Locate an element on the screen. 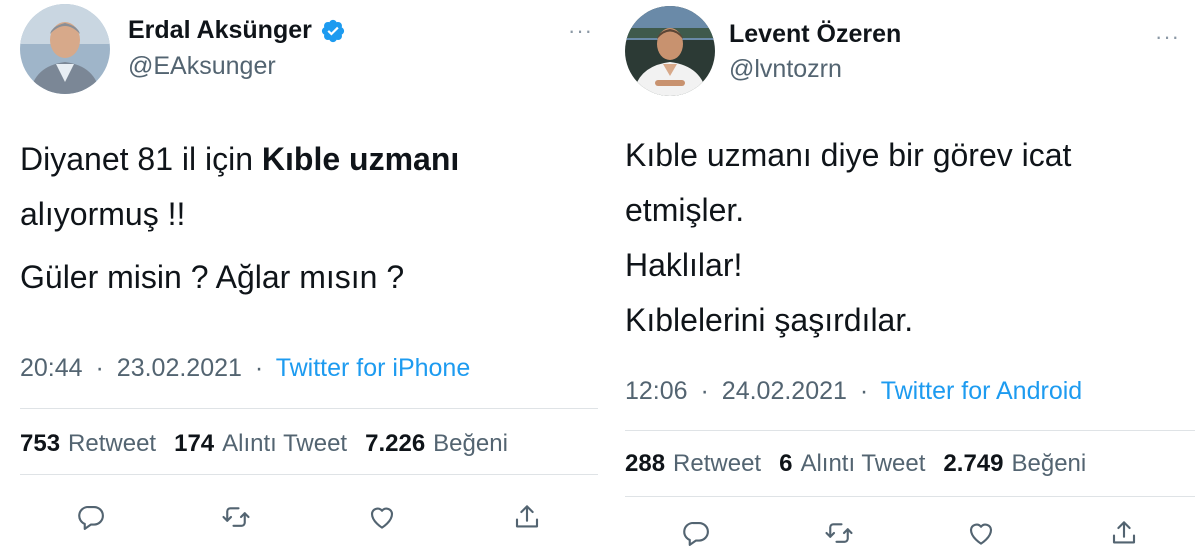  quote-count: 6 Alıntı Tweet is located at coordinates (852, 464).